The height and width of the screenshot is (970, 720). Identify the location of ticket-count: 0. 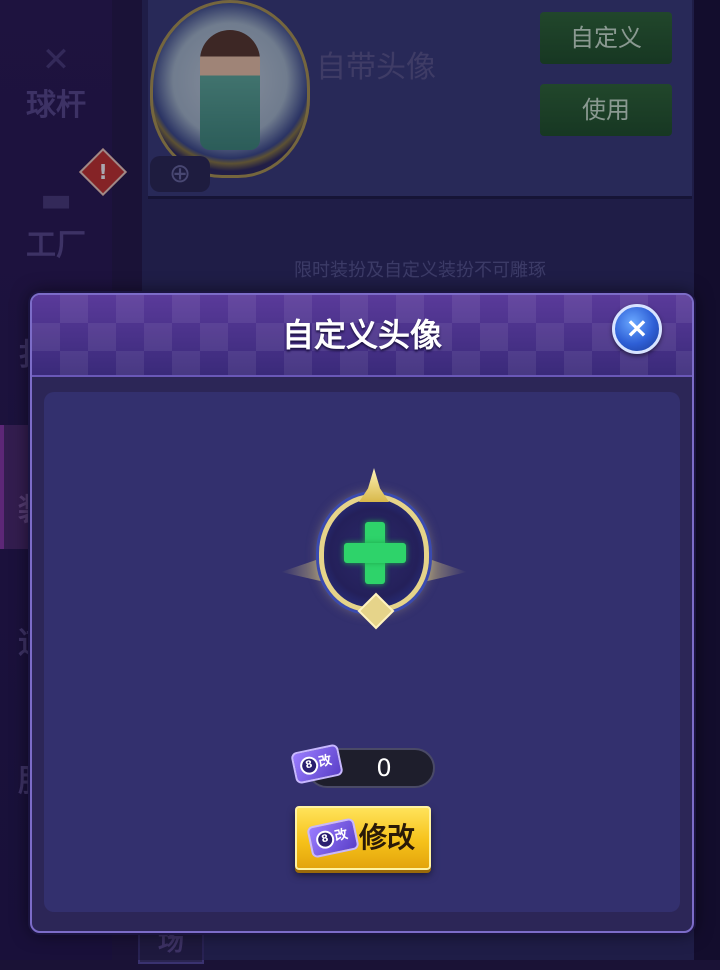
(384, 768).